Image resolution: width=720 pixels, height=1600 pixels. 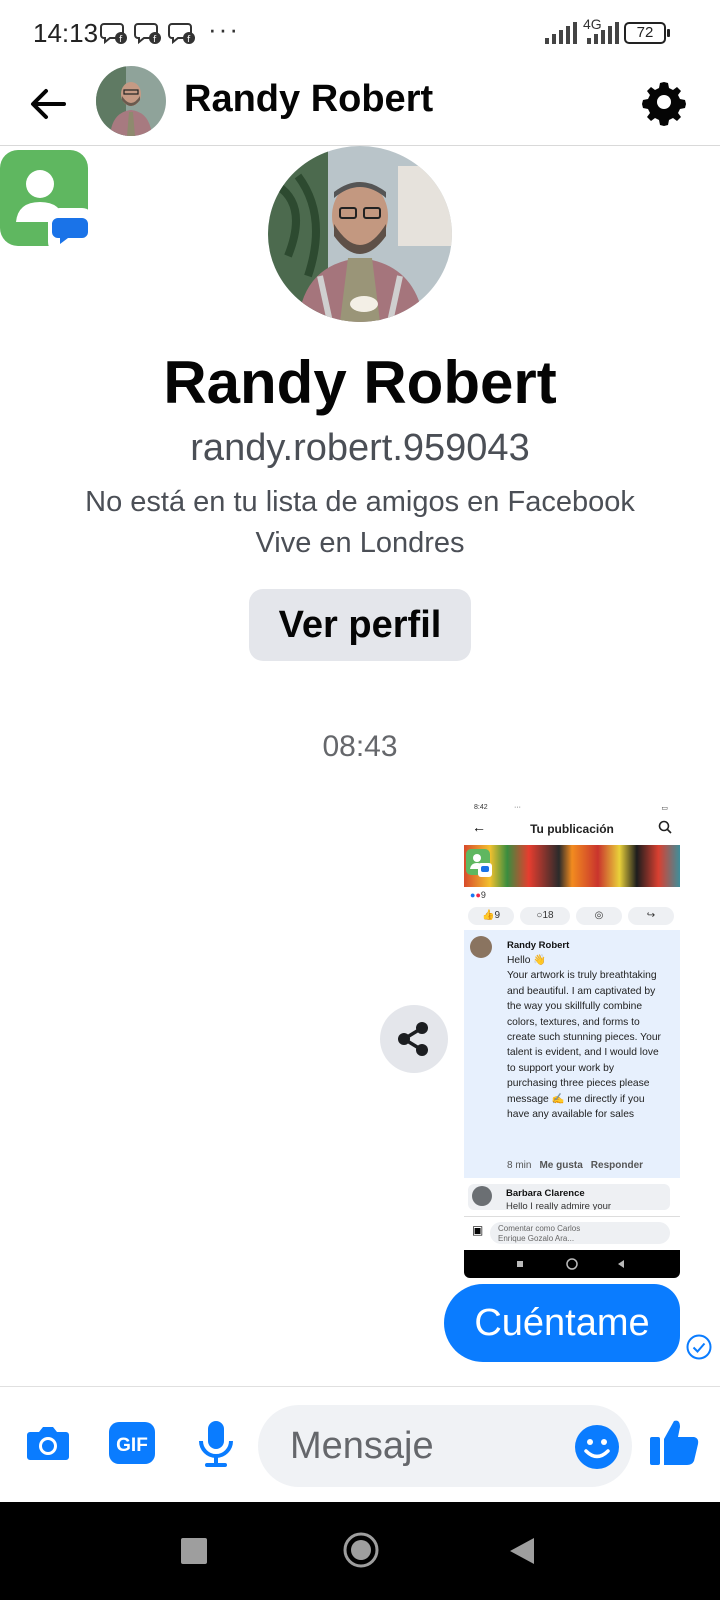 I want to click on battery-indicator: 72, so click(x=647, y=33).